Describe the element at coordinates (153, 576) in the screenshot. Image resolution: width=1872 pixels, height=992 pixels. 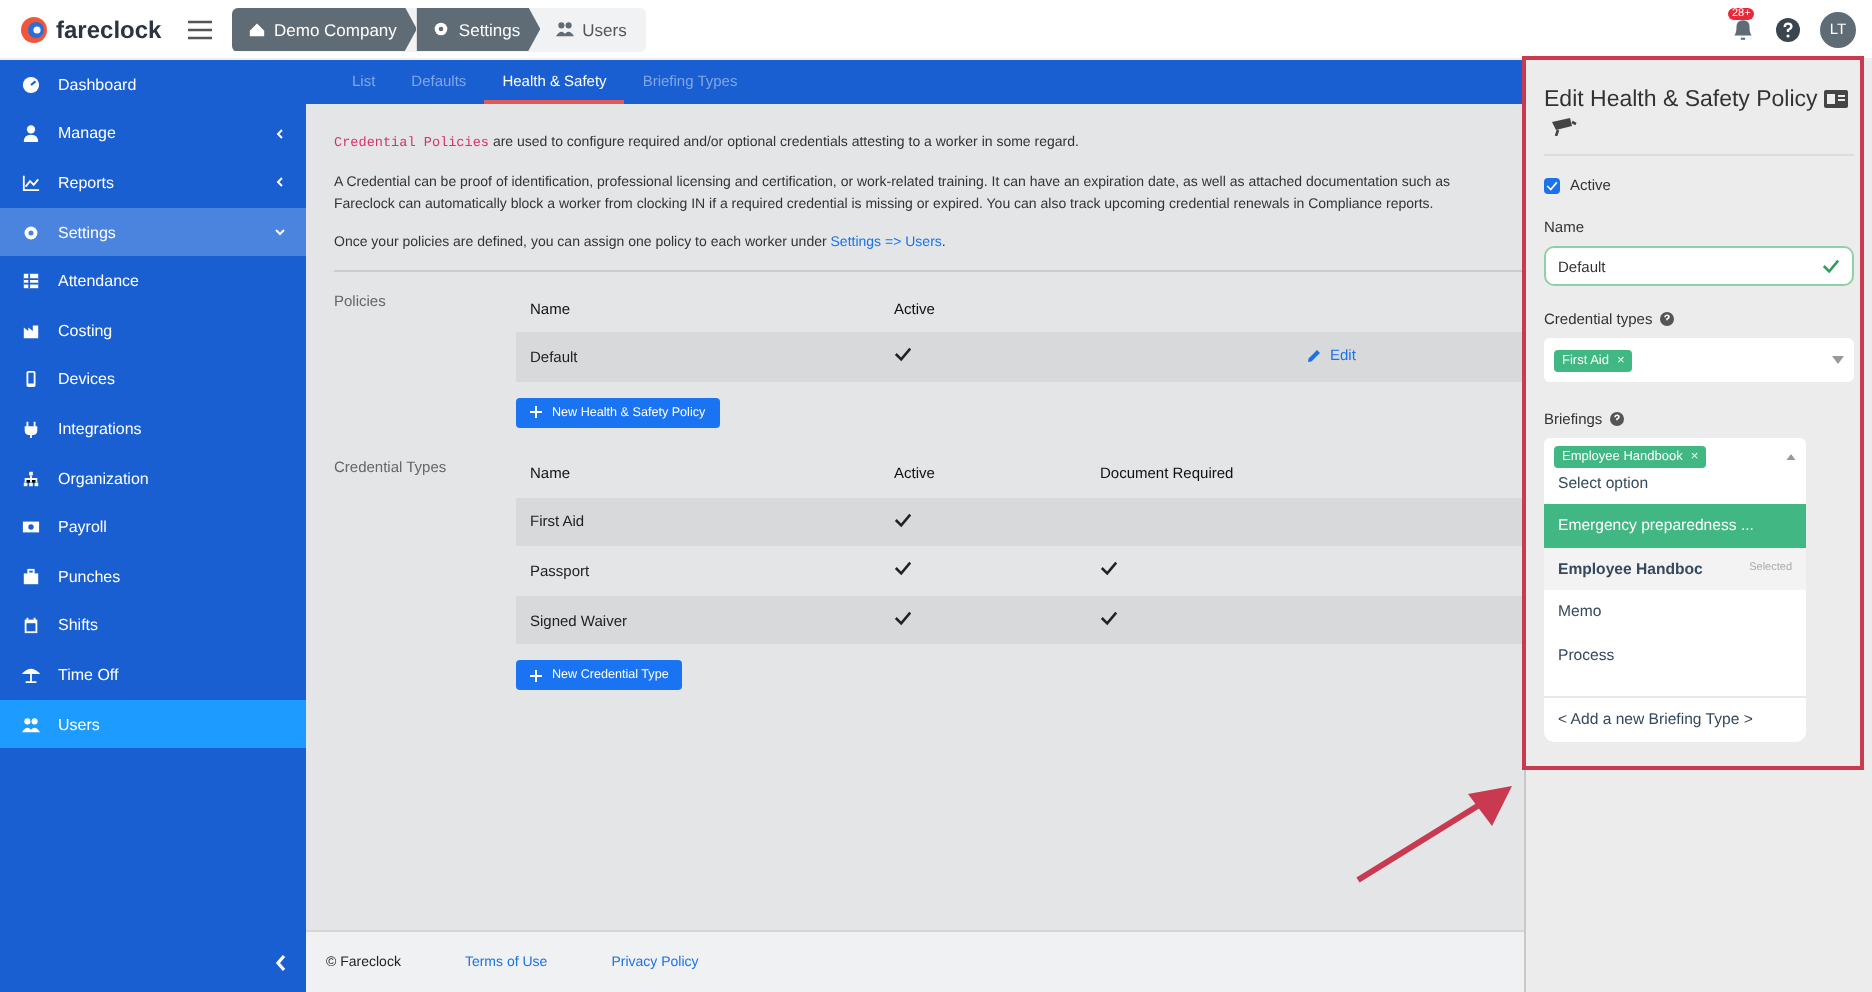
I see `sidebar-item: Punches` at that location.